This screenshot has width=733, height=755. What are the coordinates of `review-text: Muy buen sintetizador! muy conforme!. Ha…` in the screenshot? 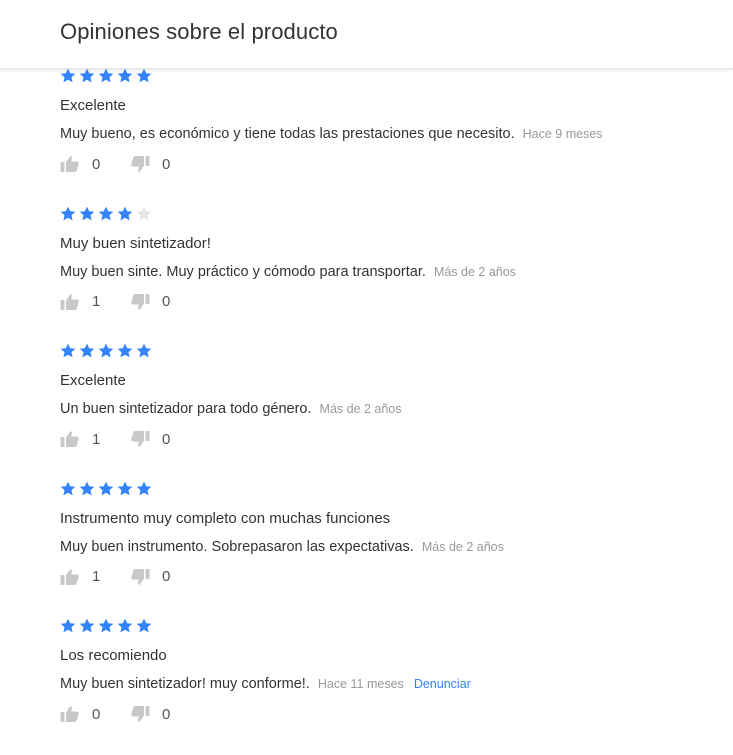 It's located at (390, 684).